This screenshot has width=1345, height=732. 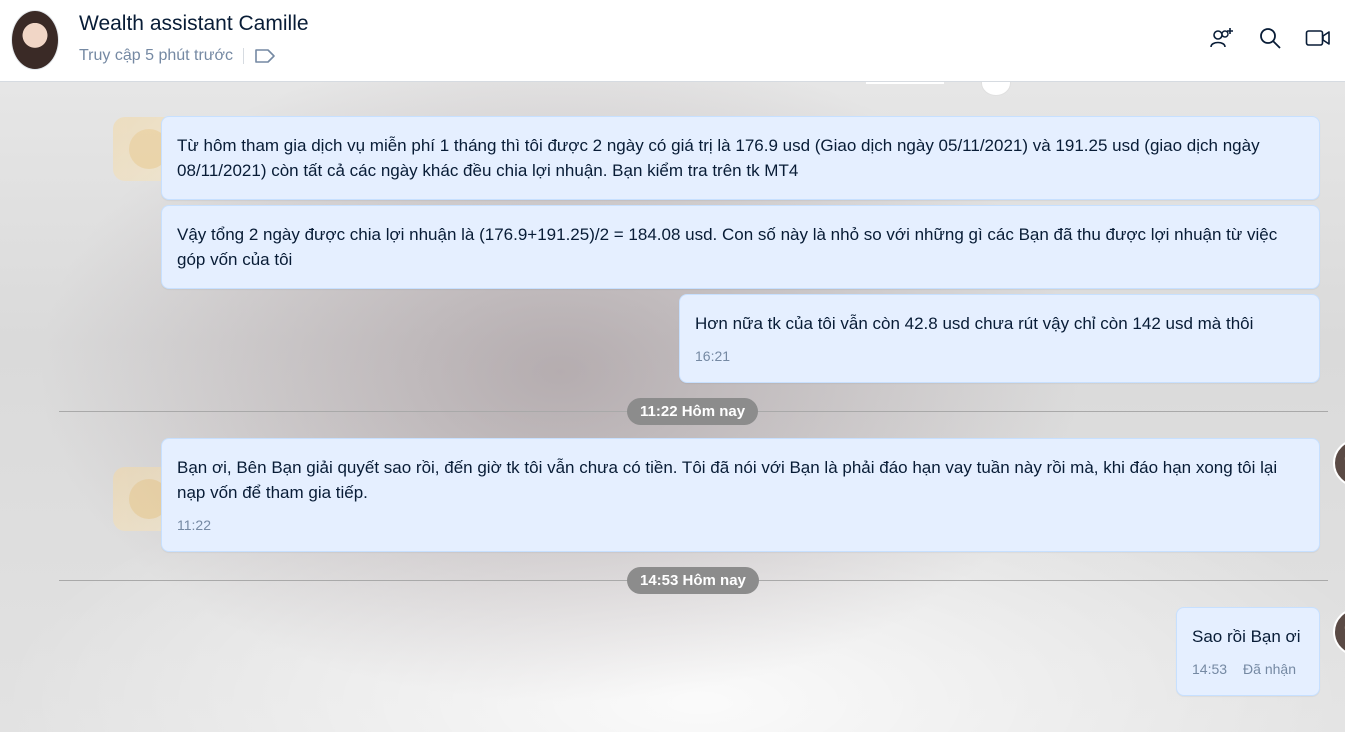 What do you see at coordinates (156, 55) in the screenshot?
I see `last-seen-status: Truy cập 5 phút trước` at bounding box center [156, 55].